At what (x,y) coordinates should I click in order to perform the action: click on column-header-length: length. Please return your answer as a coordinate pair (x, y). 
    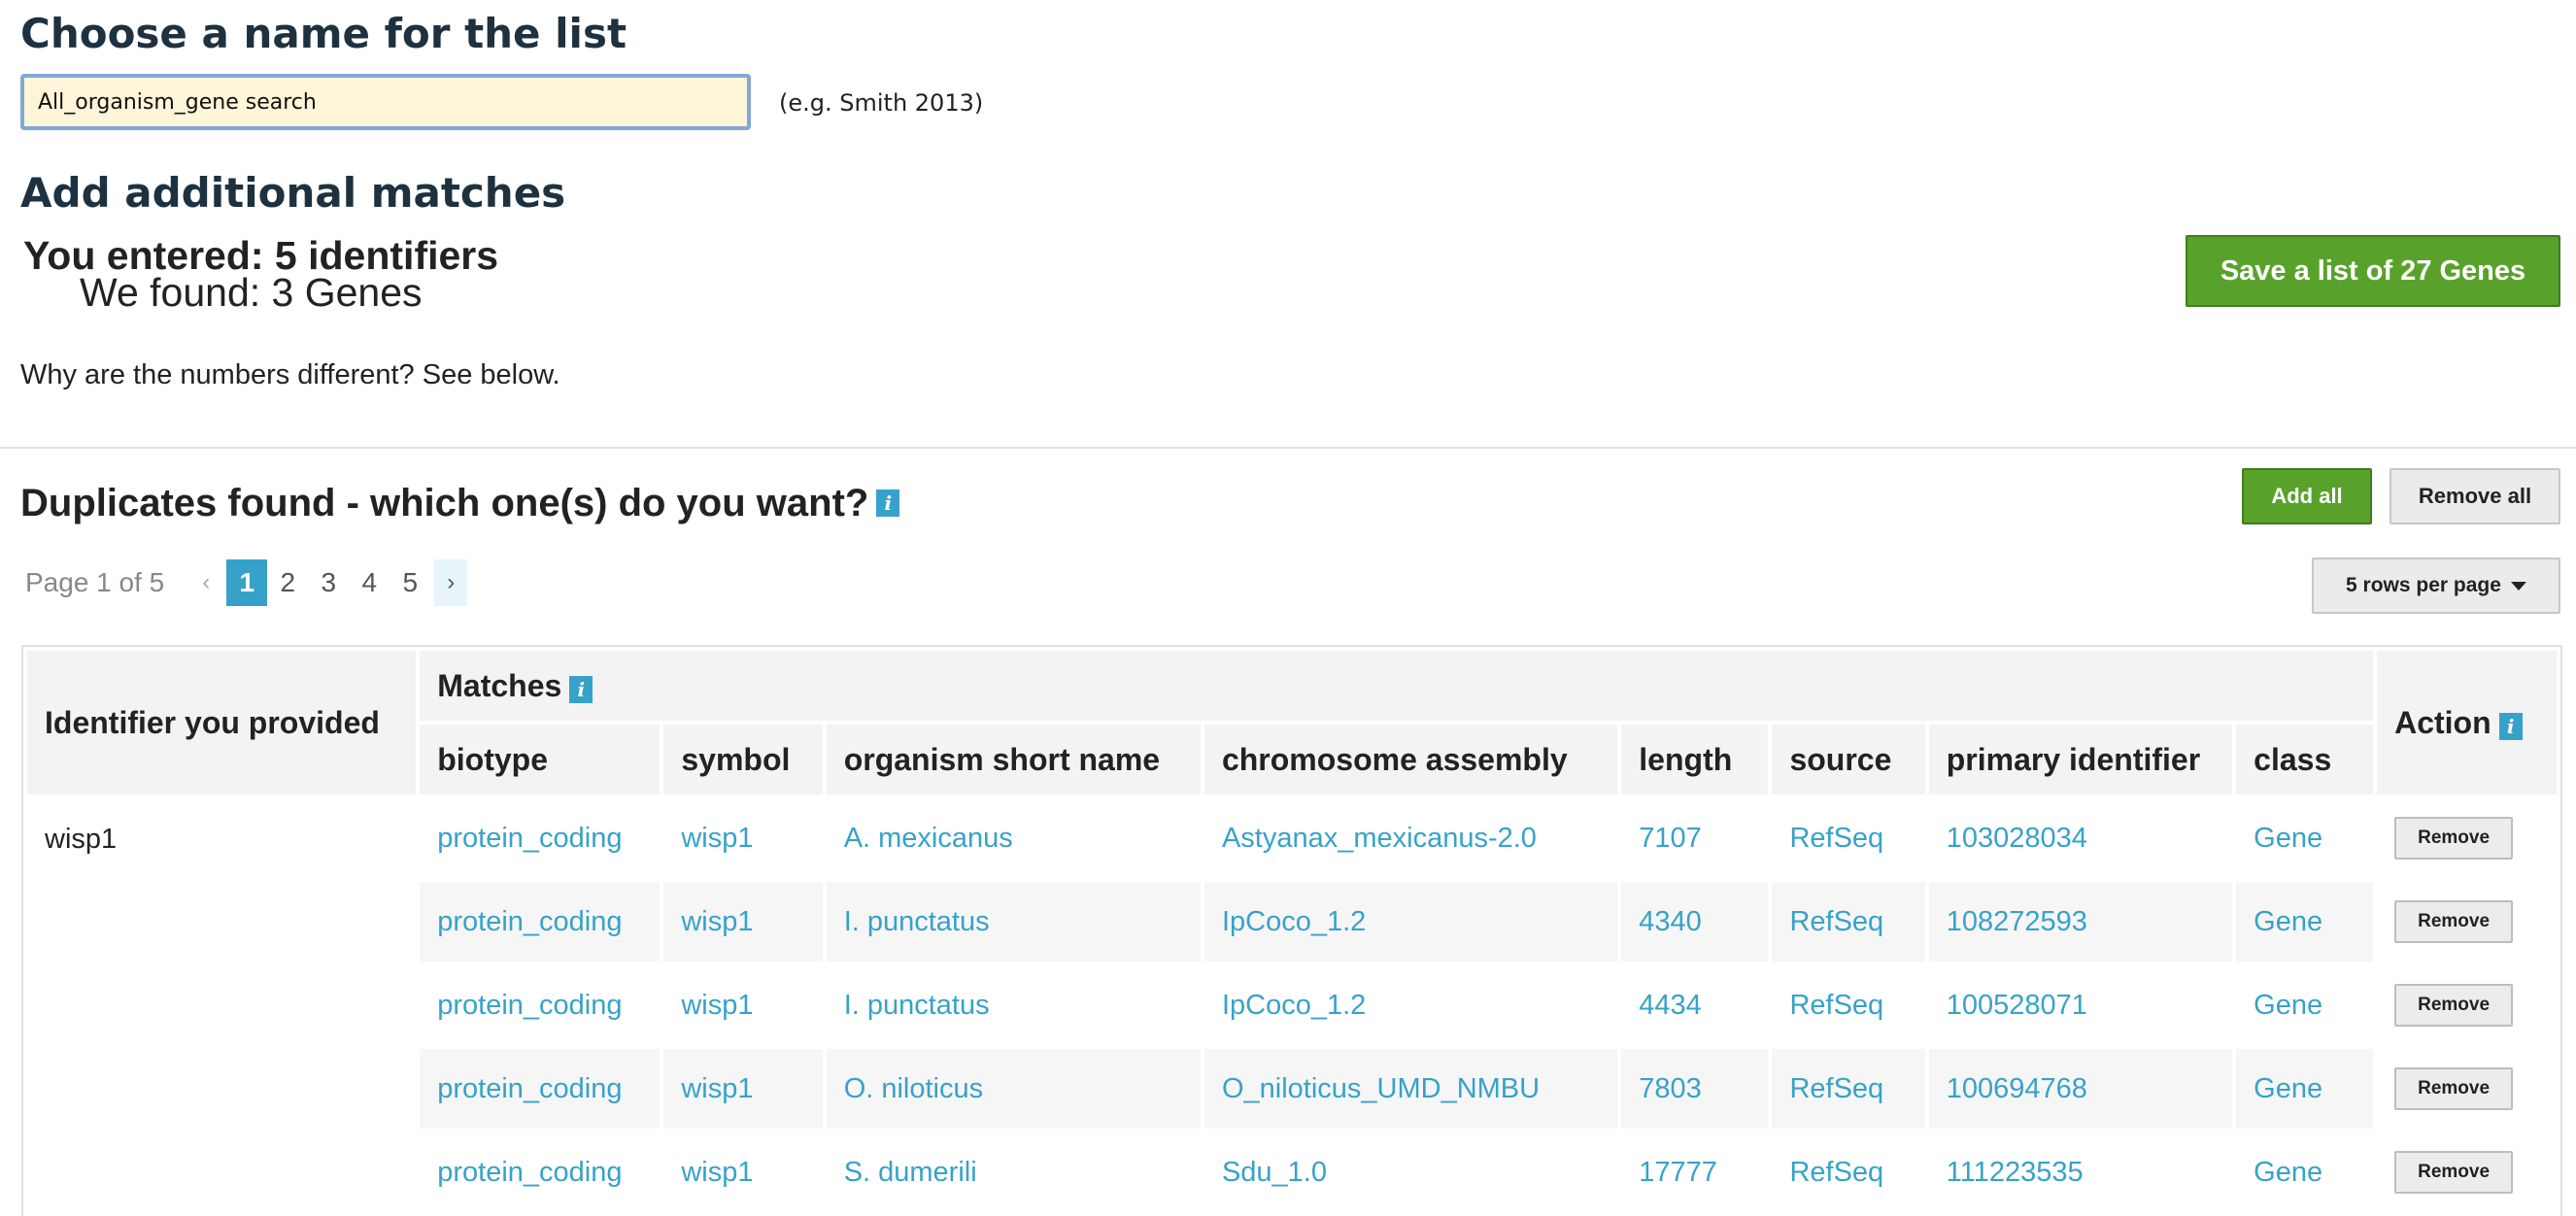
    Looking at the image, I should click on (1695, 759).